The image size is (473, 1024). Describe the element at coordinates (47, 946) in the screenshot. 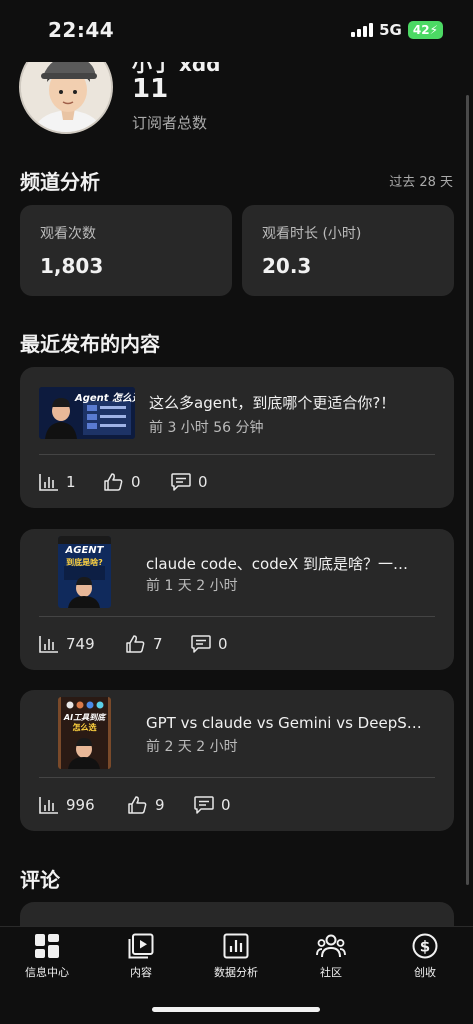

I see `dashboard-icon` at that location.